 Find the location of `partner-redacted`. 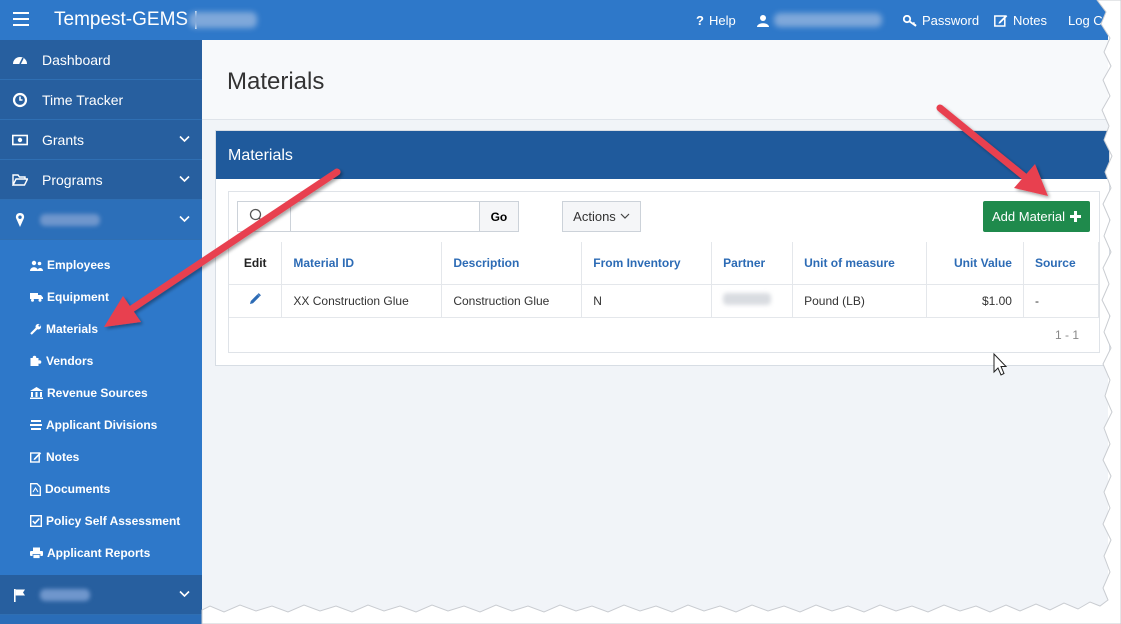

partner-redacted is located at coordinates (747, 299).